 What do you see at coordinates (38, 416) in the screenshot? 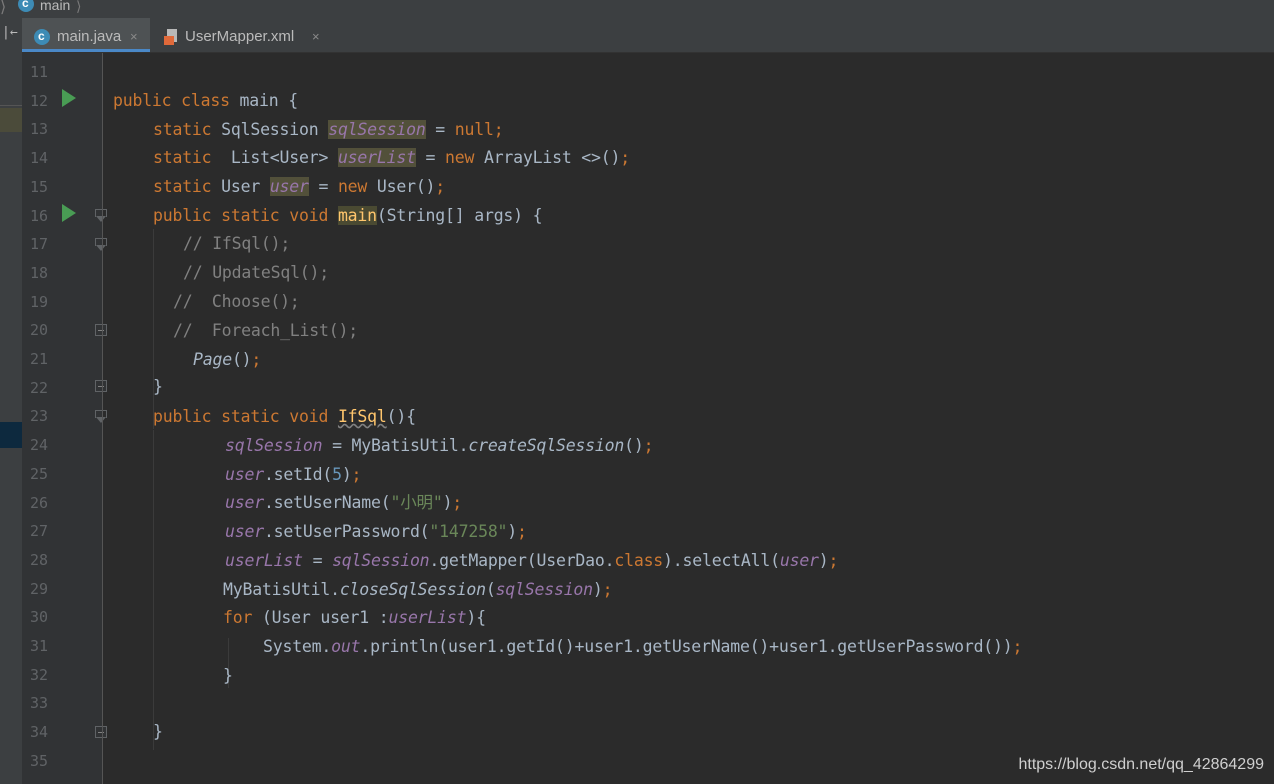
I see `line-number: 23` at bounding box center [38, 416].